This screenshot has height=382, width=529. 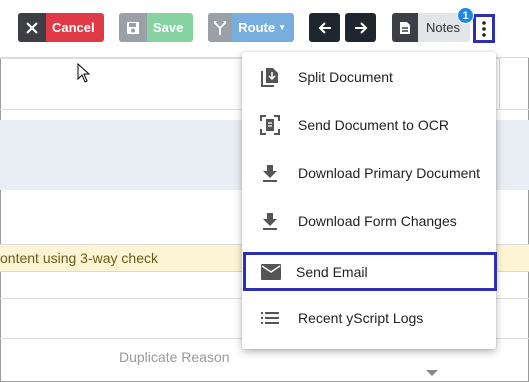 I want to click on kebab-menu-icon, so click(x=484, y=28).